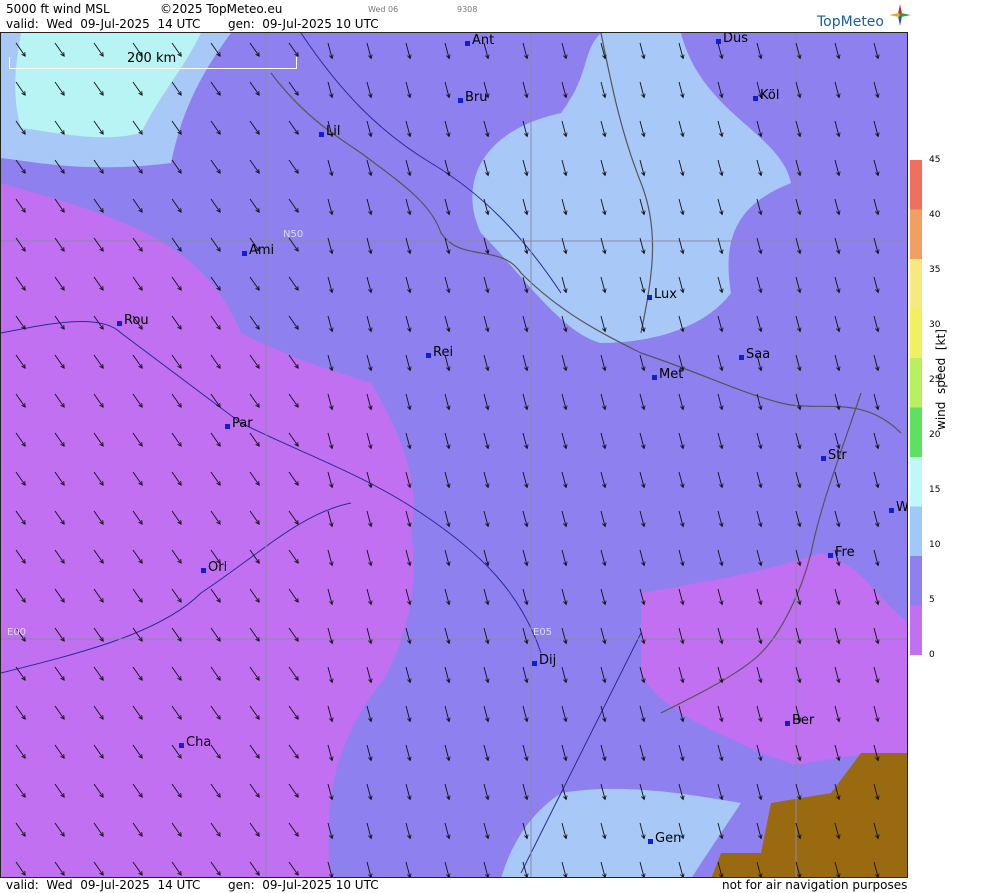 The image size is (1000, 893). What do you see at coordinates (850, 22) in the screenshot?
I see `topmeteo-logo: TopMeteo` at bounding box center [850, 22].